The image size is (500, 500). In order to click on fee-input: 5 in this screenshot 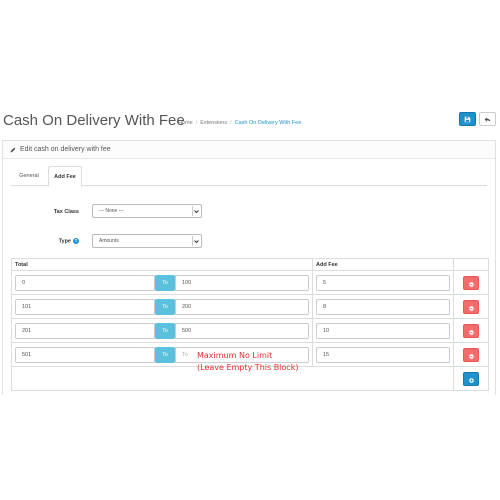, I will do `click(383, 282)`.